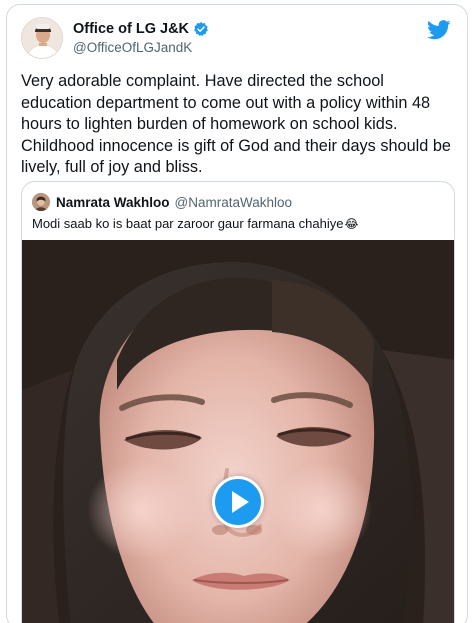  I want to click on author-block: Office of LG J&K @OfficeOfLGJandK, so click(141, 37).